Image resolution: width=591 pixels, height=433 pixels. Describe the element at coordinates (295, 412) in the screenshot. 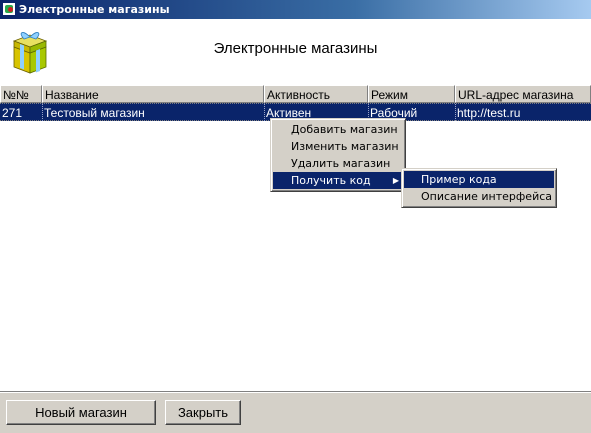

I see `footer: Новый магазин Закрыть` at that location.